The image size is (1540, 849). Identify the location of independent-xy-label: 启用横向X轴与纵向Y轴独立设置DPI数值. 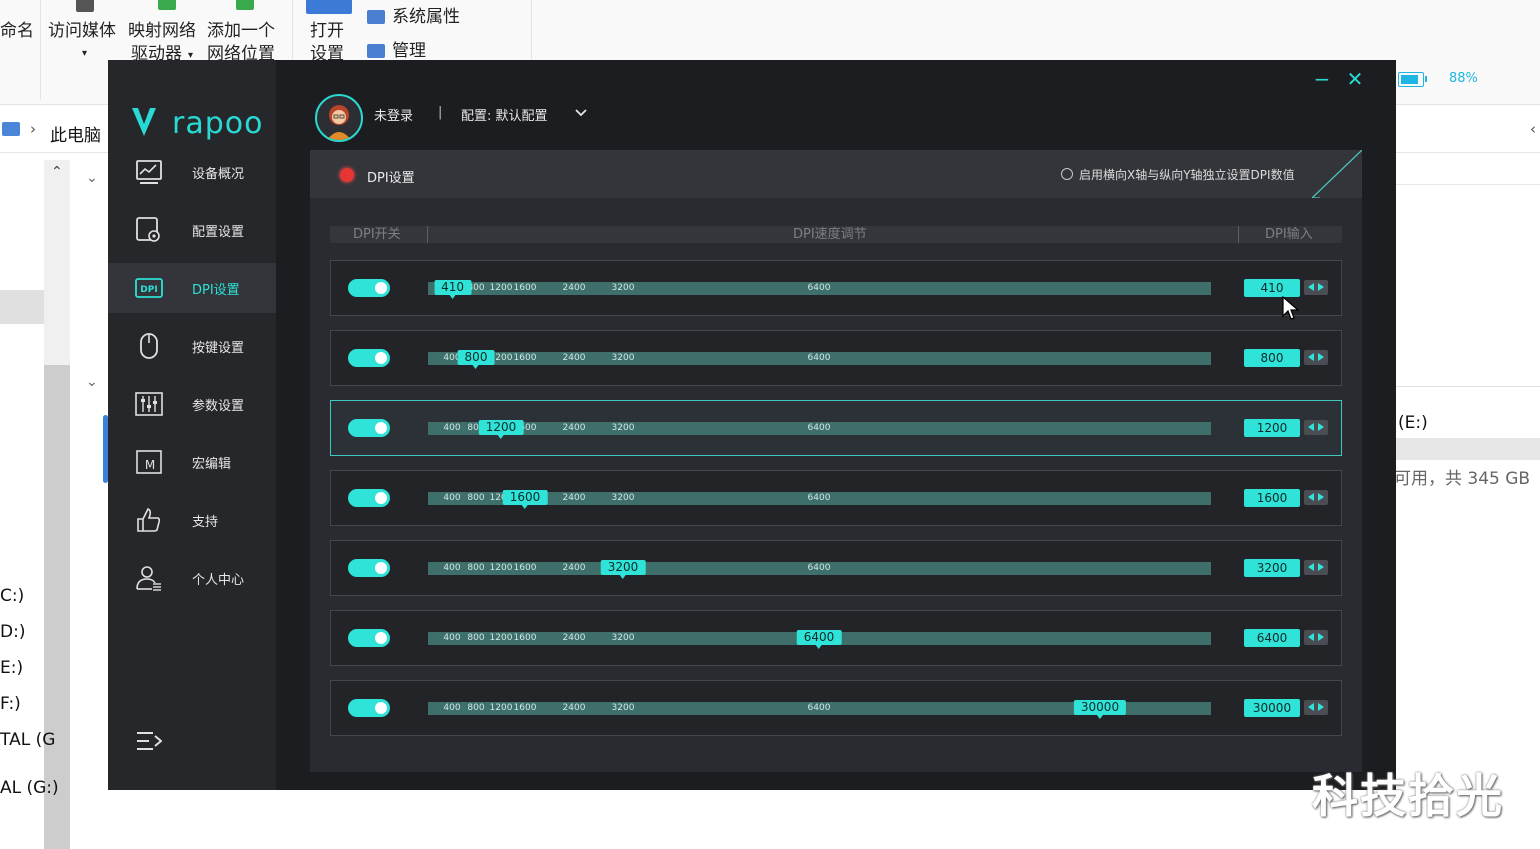
(1187, 174).